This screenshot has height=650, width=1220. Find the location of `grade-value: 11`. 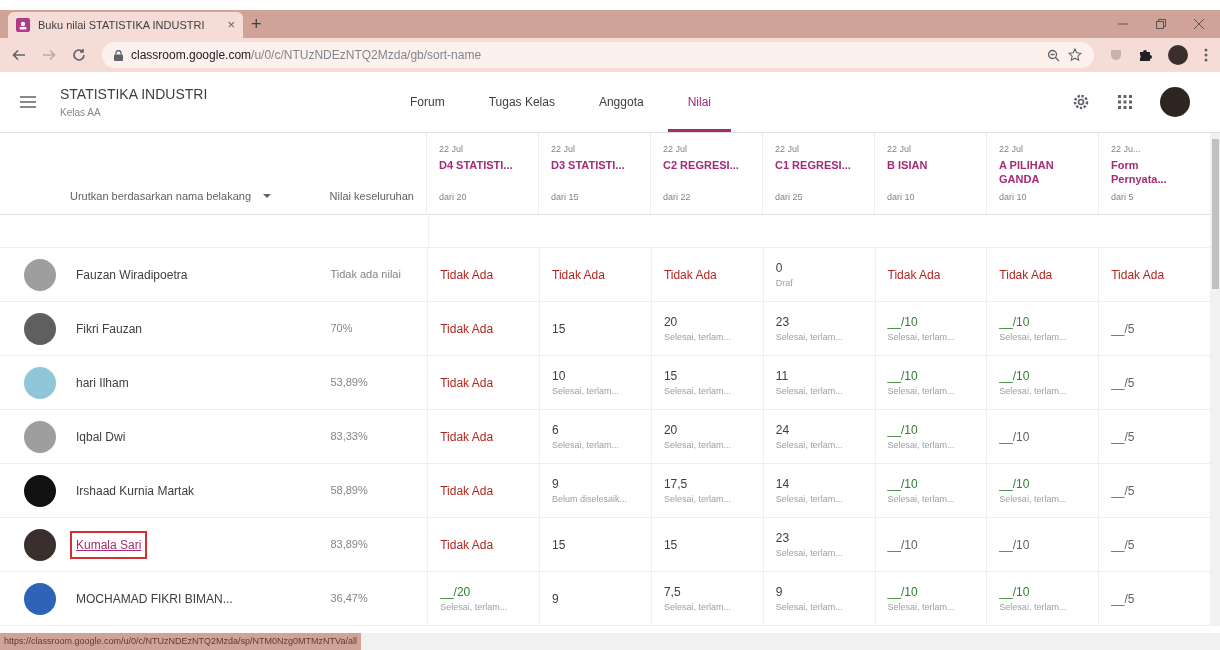

grade-value: 11 is located at coordinates (819, 375).